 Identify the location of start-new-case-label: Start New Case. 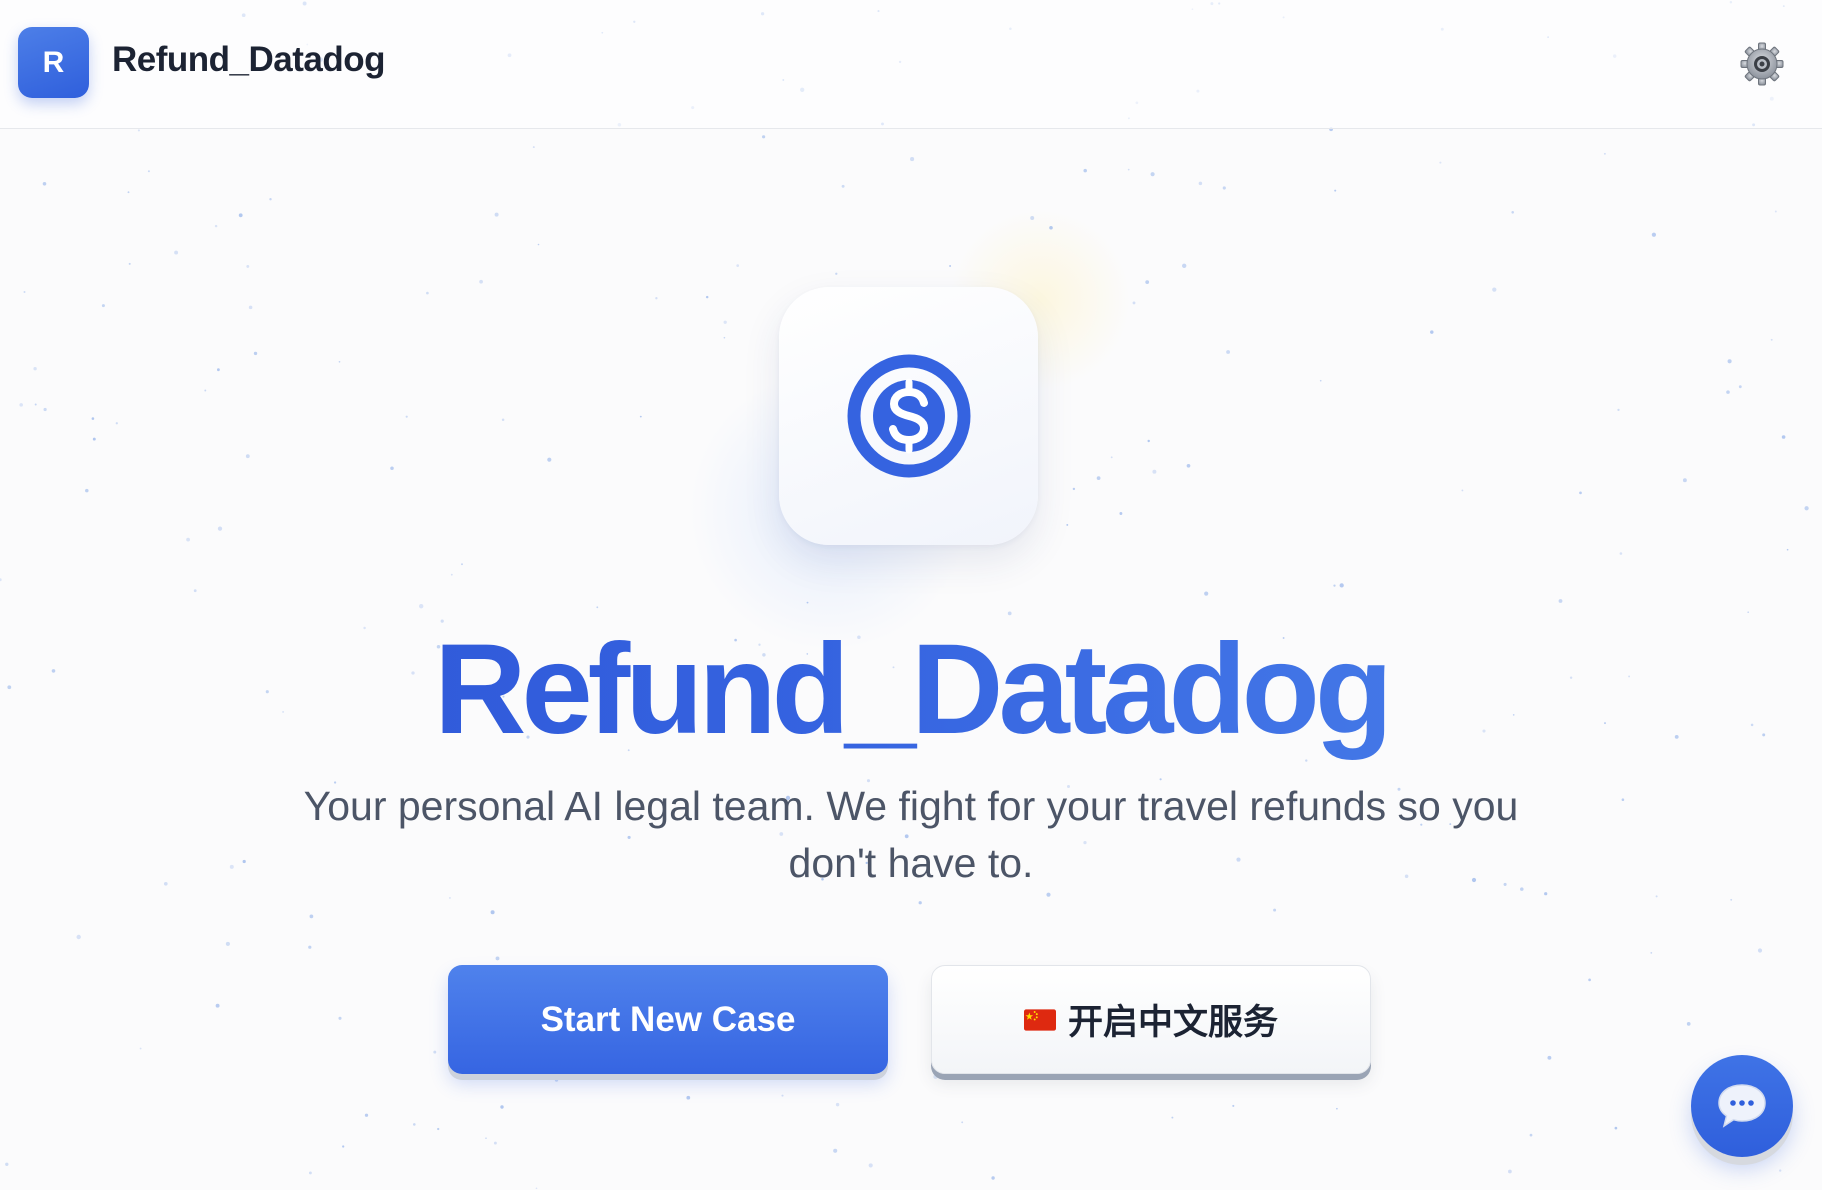
(668, 1019).